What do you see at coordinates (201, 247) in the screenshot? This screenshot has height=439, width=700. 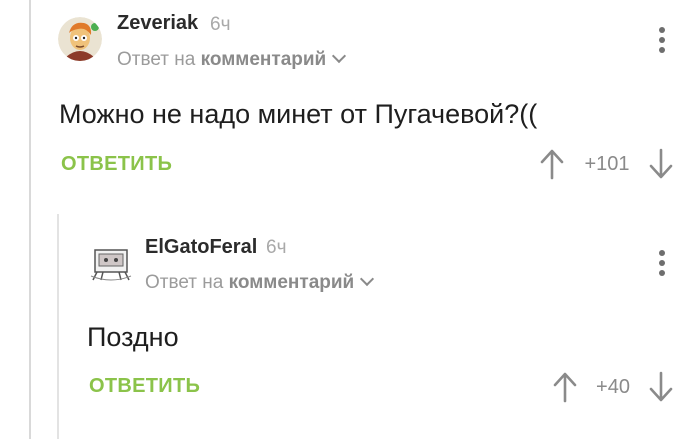 I see `author-name: ElGatoFeral` at bounding box center [201, 247].